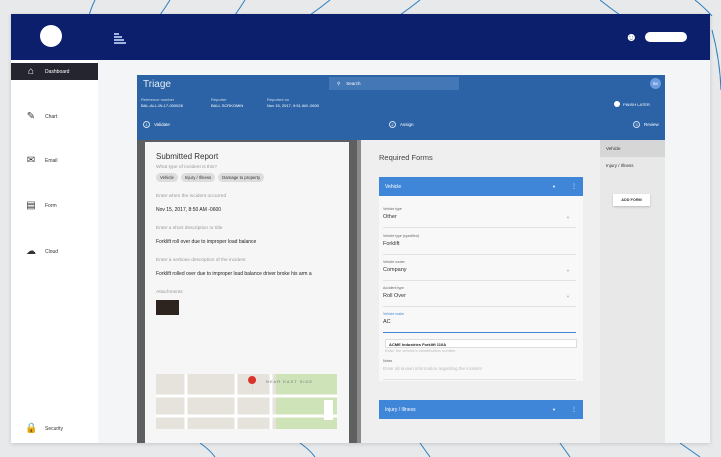  I want to click on clock-icon, so click(617, 104).